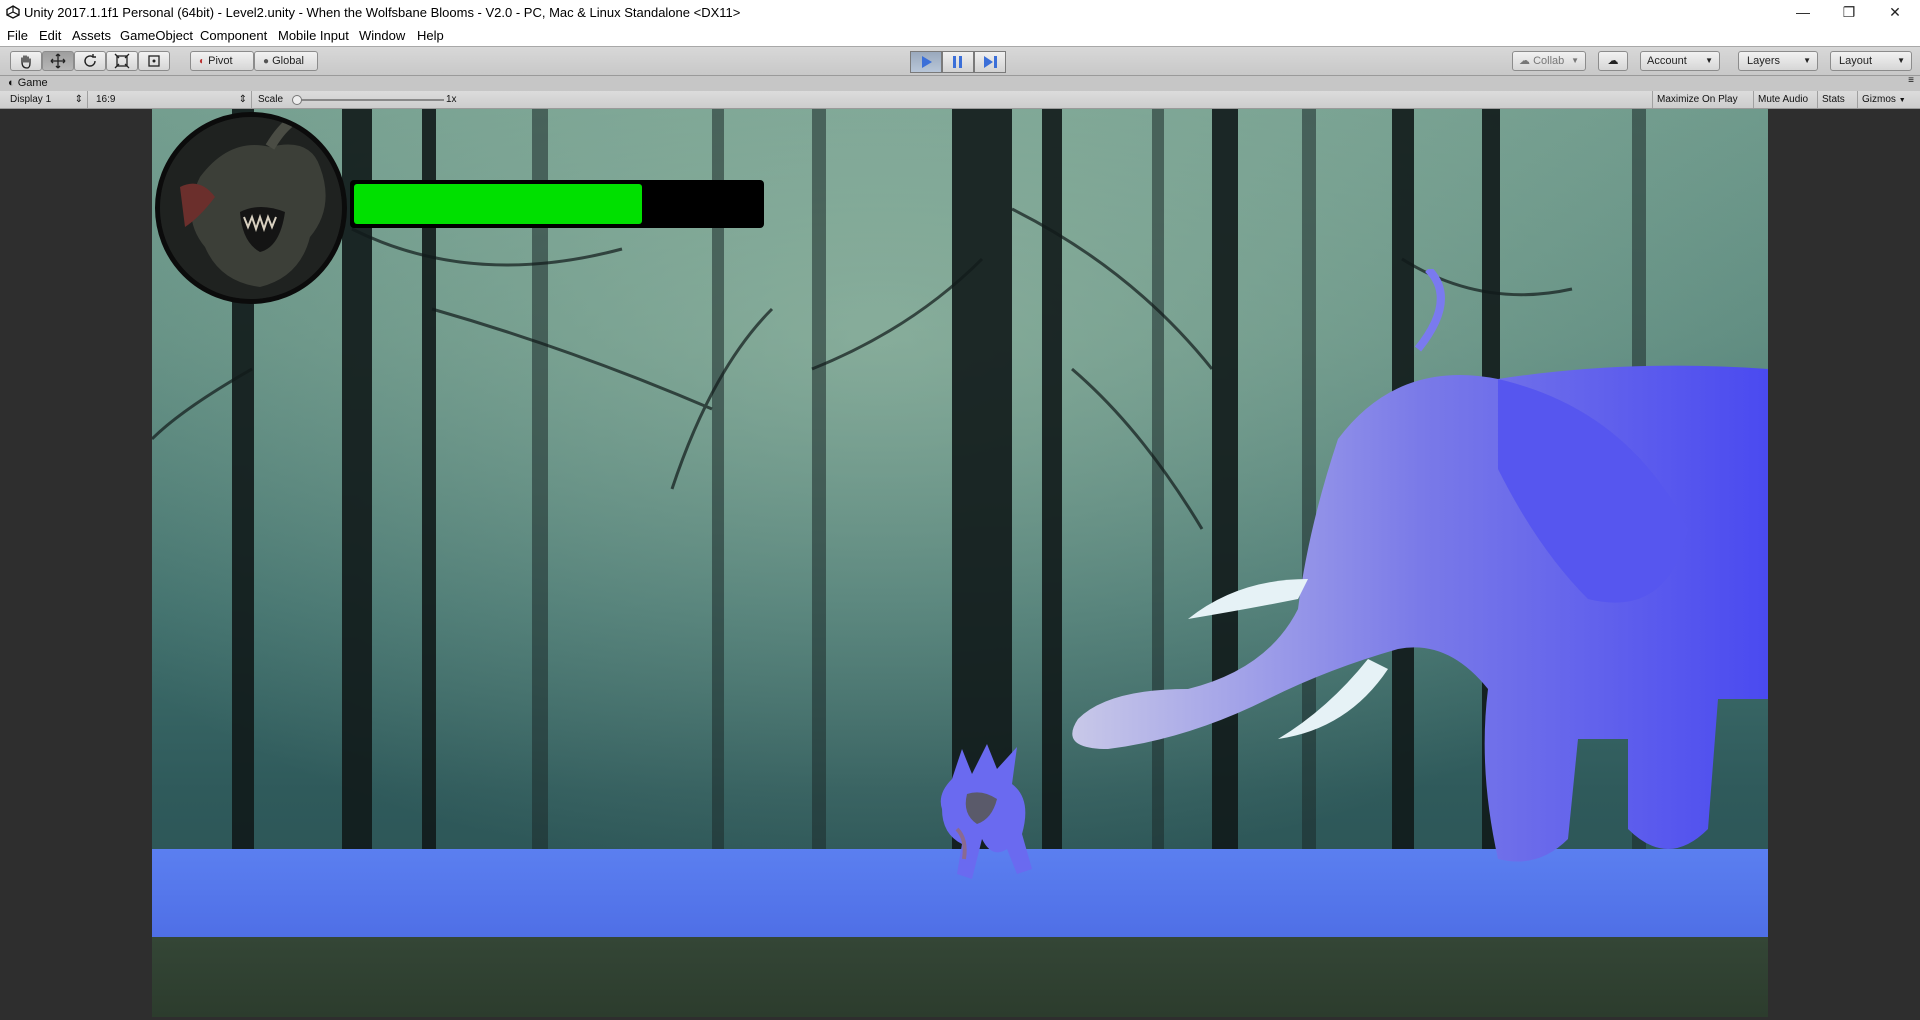 The image size is (1920, 1020). I want to click on ground-terrain, so click(960, 977).